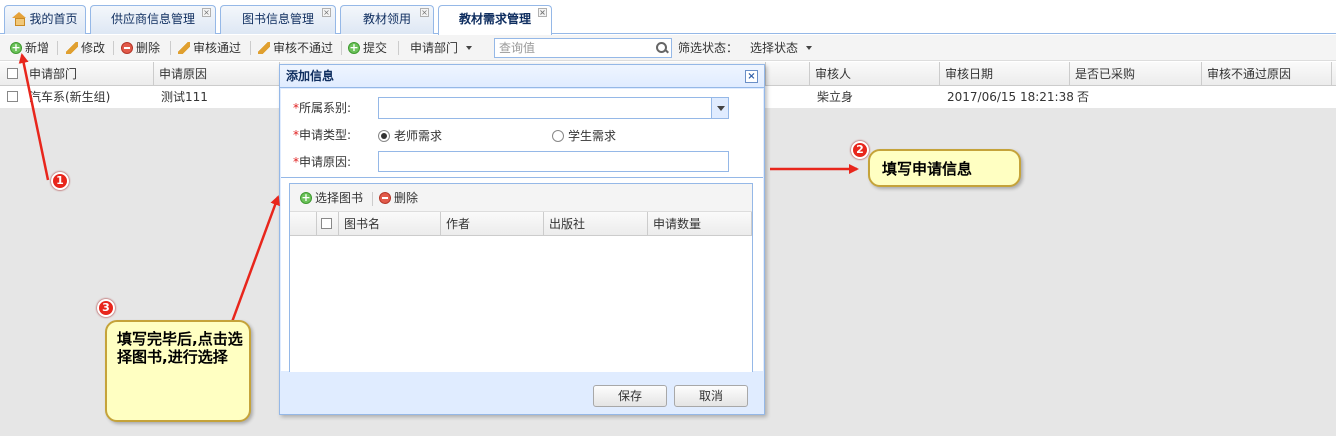  What do you see at coordinates (255, 259) in the screenshot?
I see `arrow-to-select-books` at bounding box center [255, 259].